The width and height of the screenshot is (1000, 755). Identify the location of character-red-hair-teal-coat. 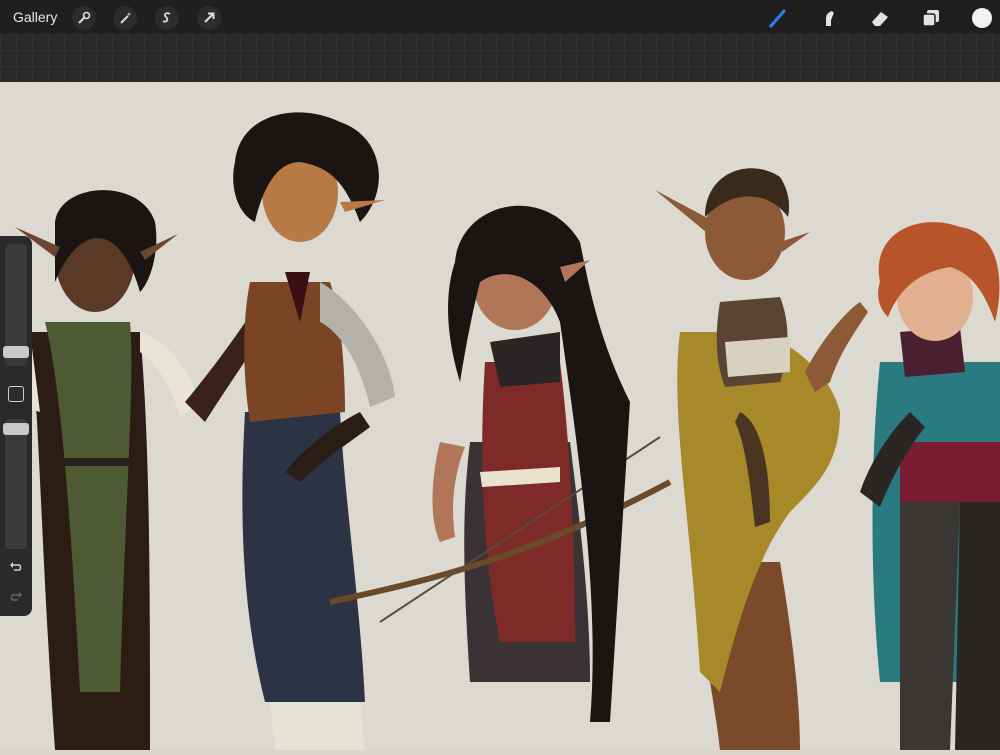
(930, 486).